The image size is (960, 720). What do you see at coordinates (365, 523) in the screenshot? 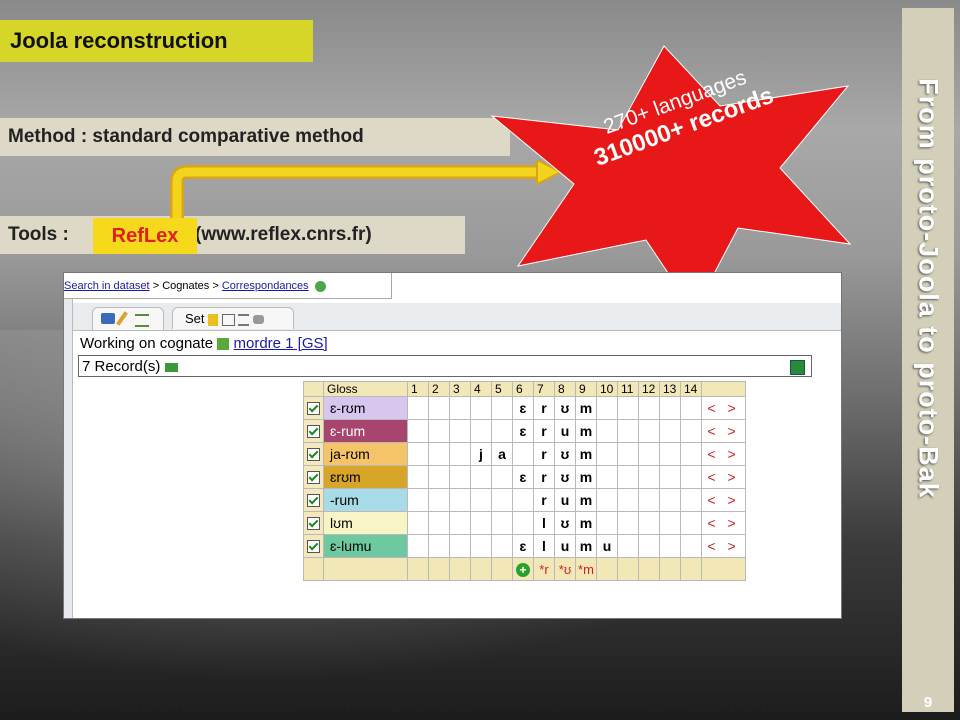
I see `gloss-cell: lʊm` at bounding box center [365, 523].